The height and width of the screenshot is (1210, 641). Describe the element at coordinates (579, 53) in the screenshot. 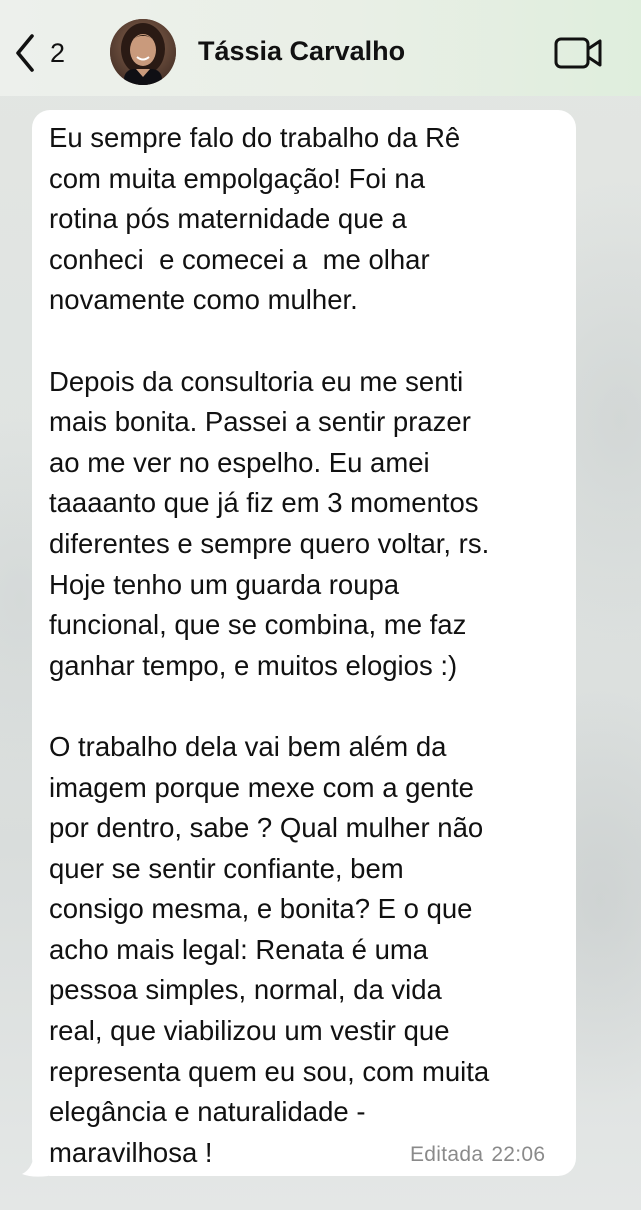

I see `video-call-button` at that location.